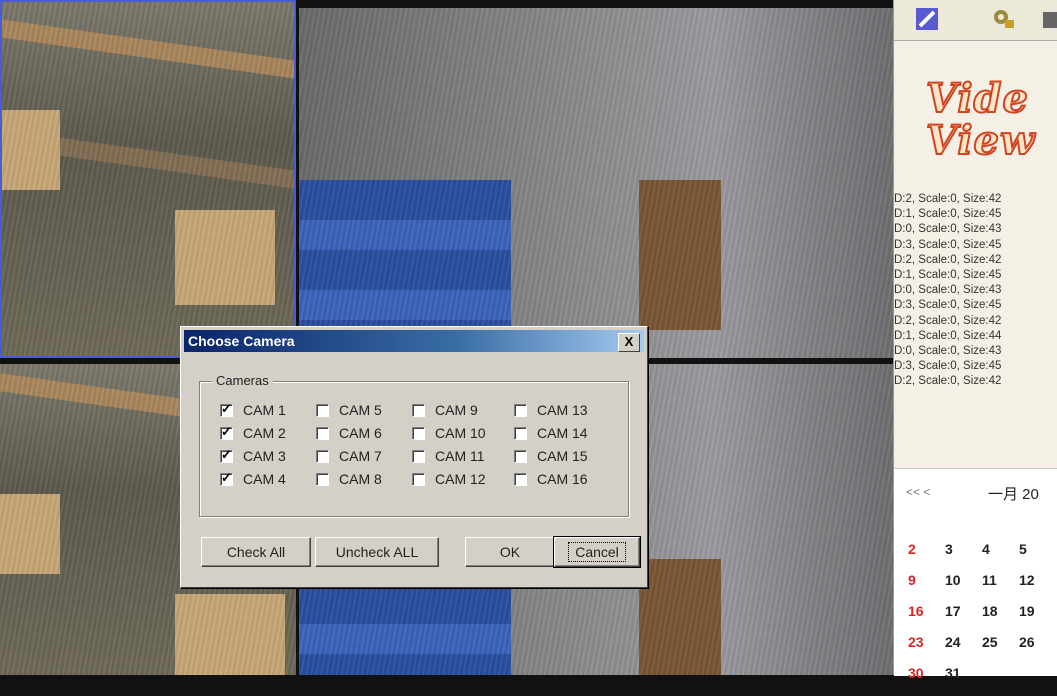  I want to click on camera-option-1: CAM 1, so click(253, 409).